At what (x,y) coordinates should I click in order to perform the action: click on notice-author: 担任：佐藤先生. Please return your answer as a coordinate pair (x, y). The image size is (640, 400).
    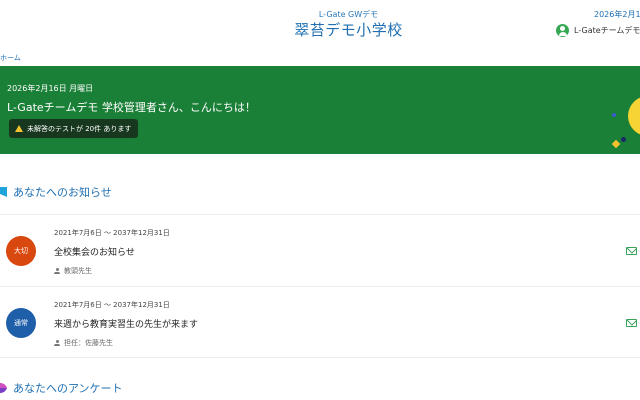
    Looking at the image, I should click on (83, 343).